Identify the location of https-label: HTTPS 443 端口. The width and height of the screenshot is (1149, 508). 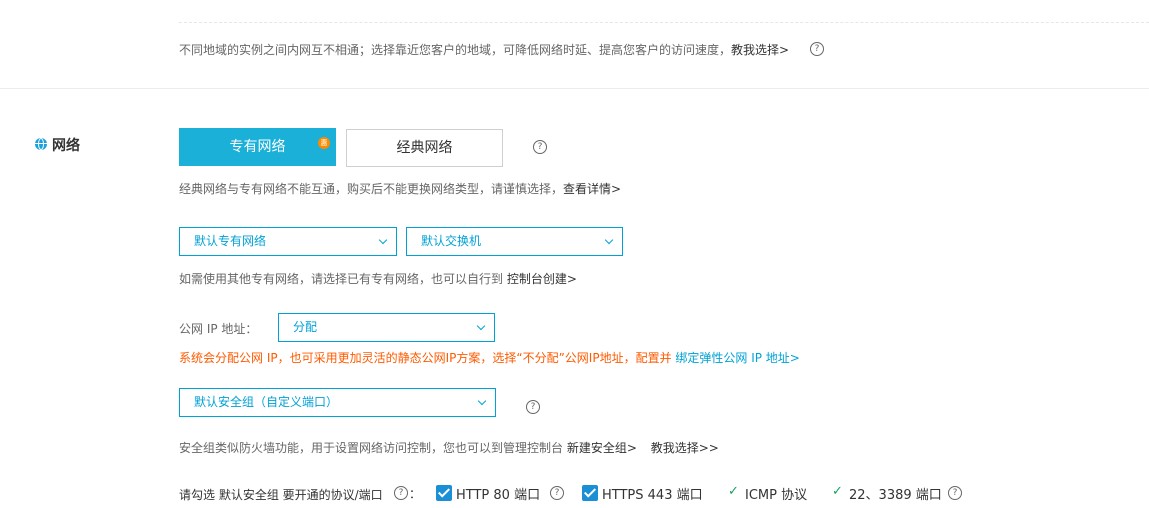
(652, 493).